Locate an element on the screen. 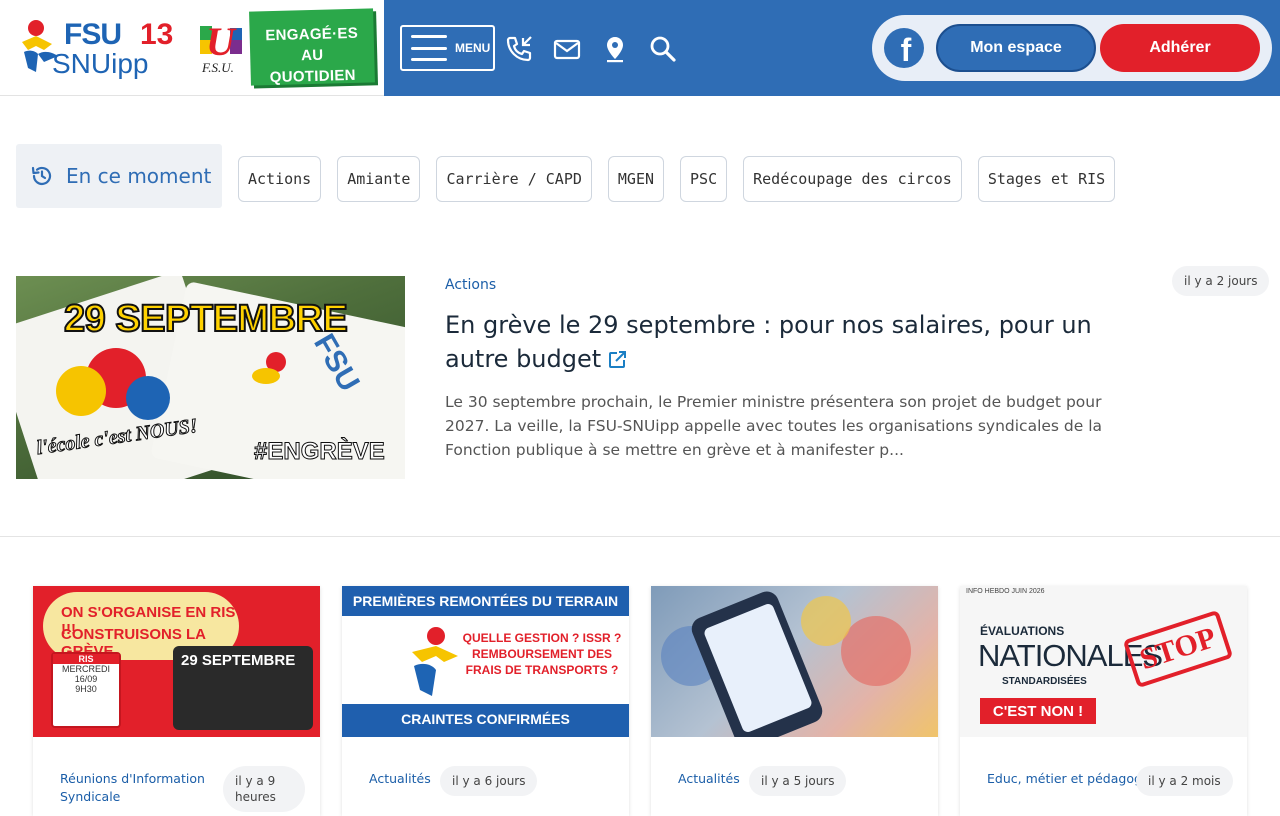 This screenshot has height=816, width=1280. card-image-line: ÉVALUATIONS is located at coordinates (1022, 631).